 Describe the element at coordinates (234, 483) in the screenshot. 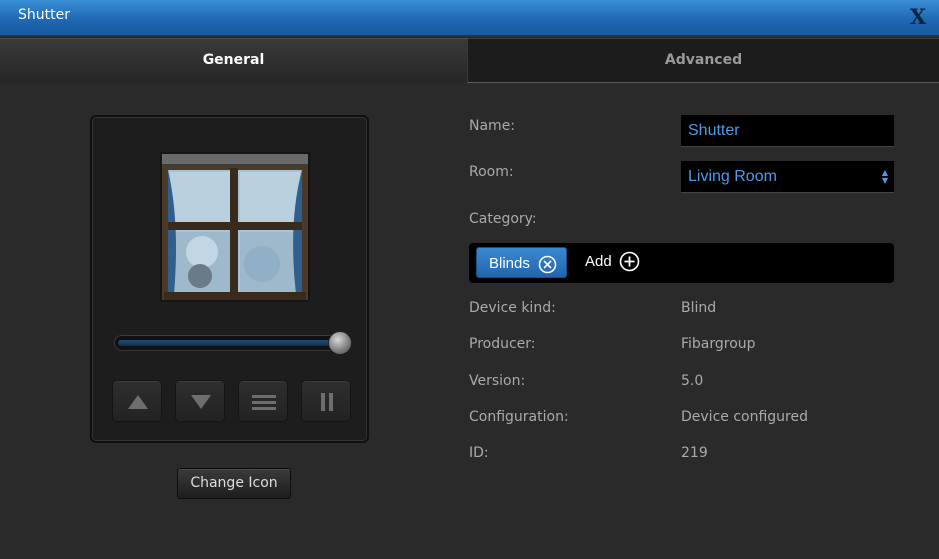

I see `change-icon-button: Change Icon` at that location.